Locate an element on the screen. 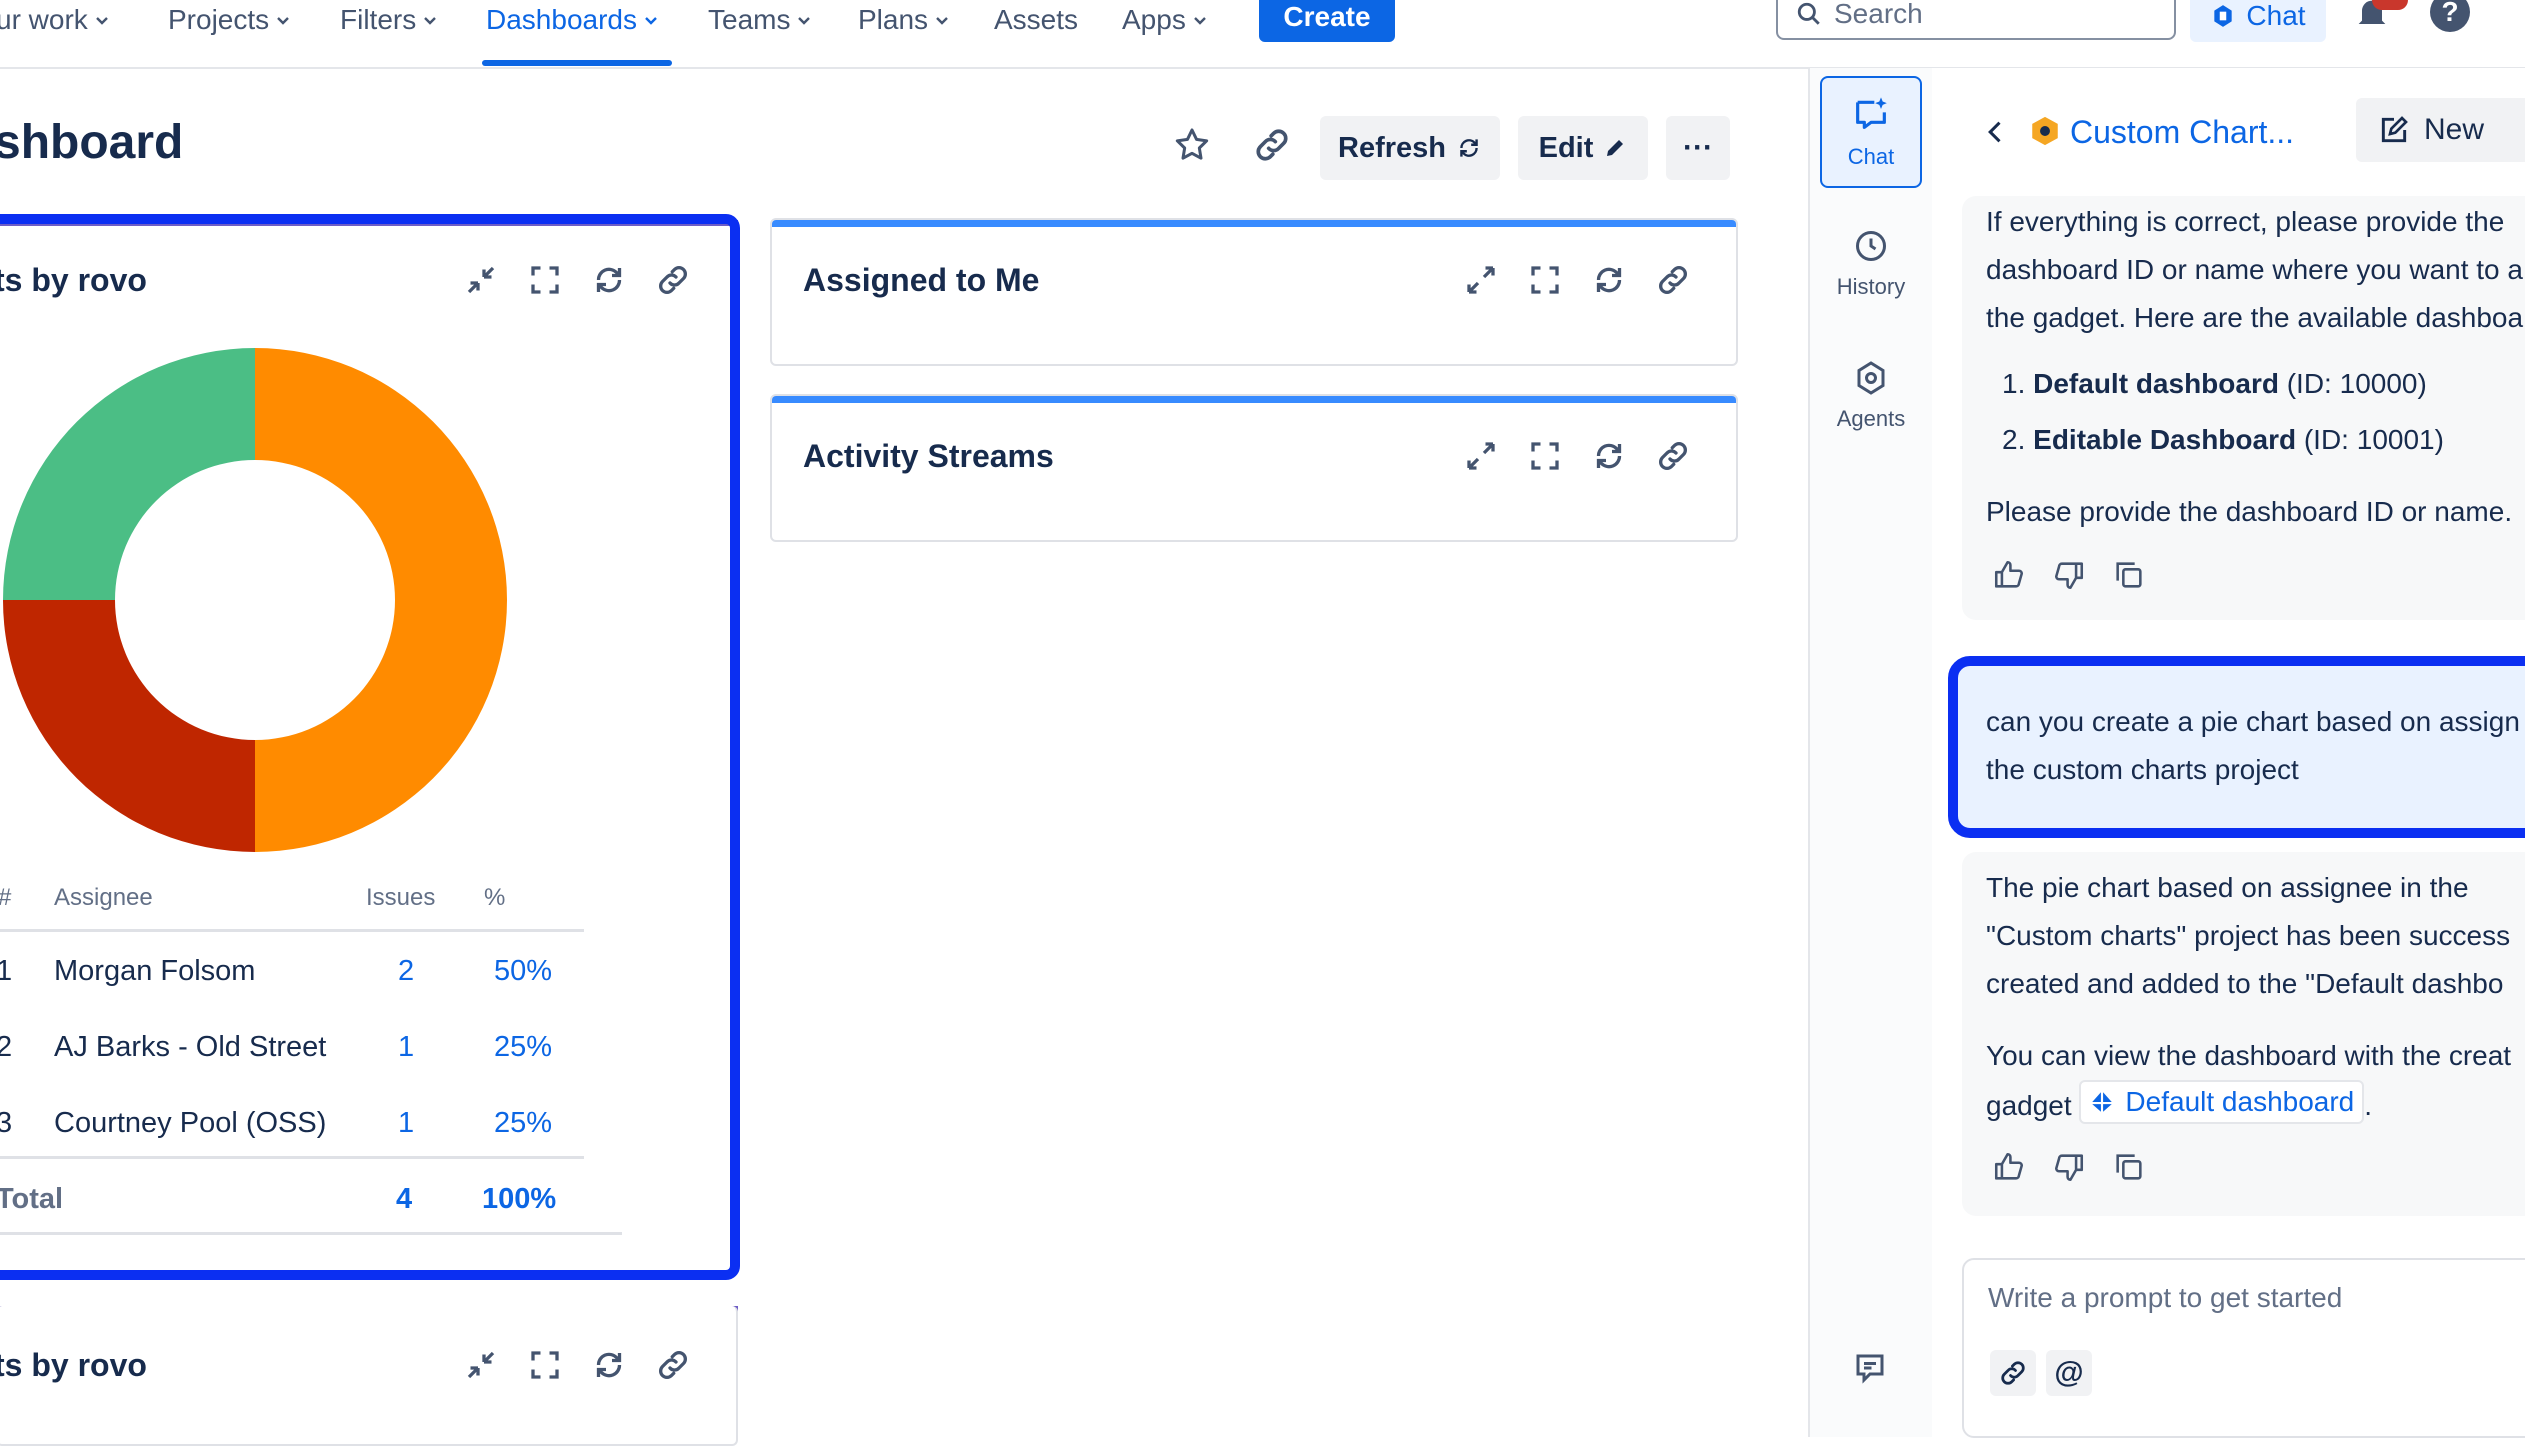 Image resolution: width=2525 pixels, height=1446 pixels. donut-slice-aj-barks-old-street is located at coordinates (129, 726).